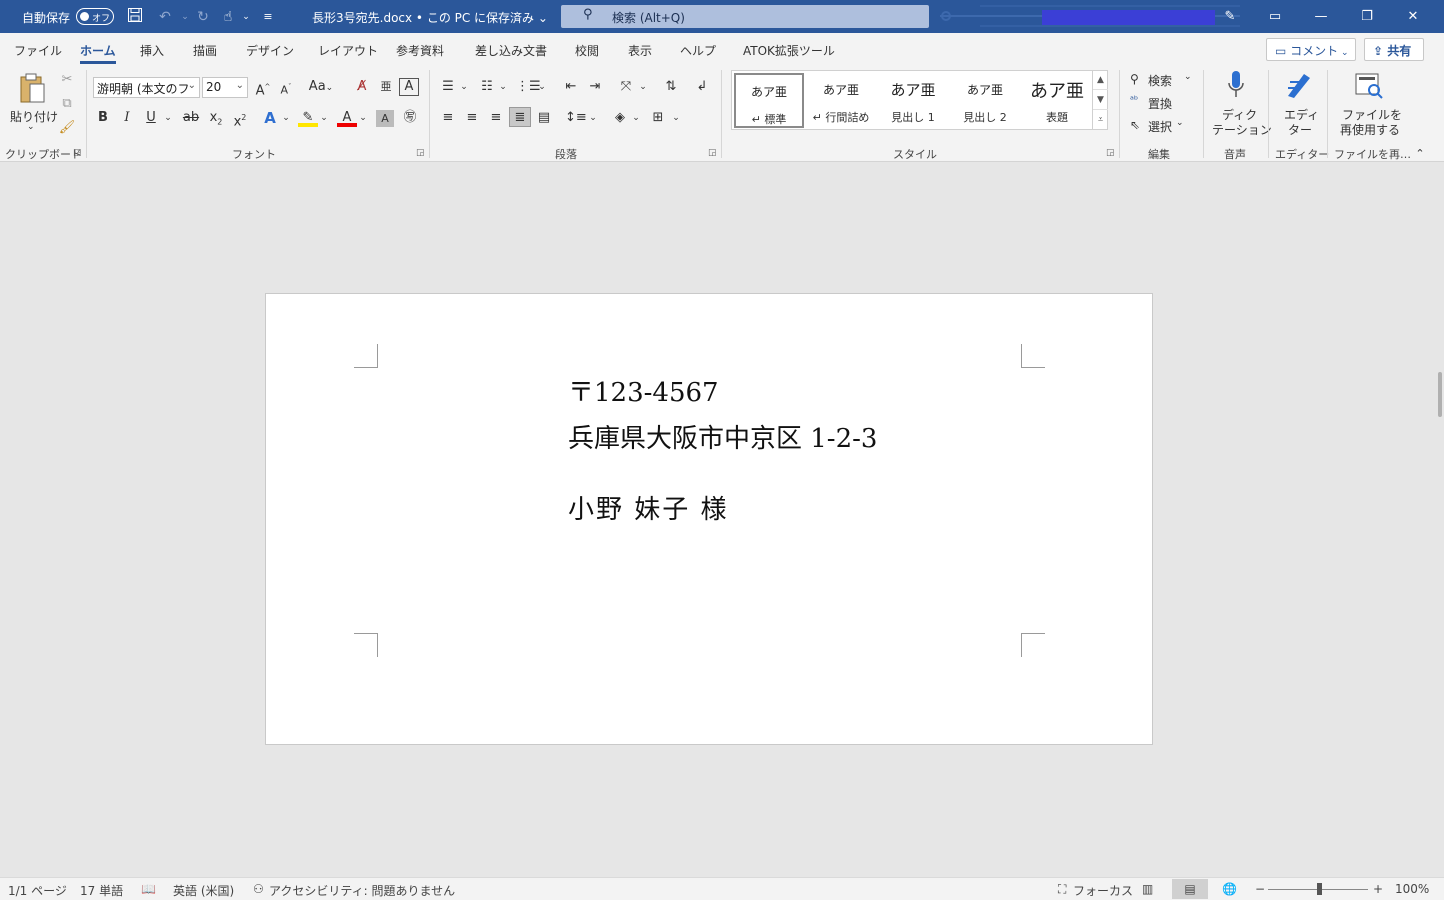  Describe the element at coordinates (363, 118) in the screenshot. I see `font-color-dropdown-icon: ⌄` at that location.